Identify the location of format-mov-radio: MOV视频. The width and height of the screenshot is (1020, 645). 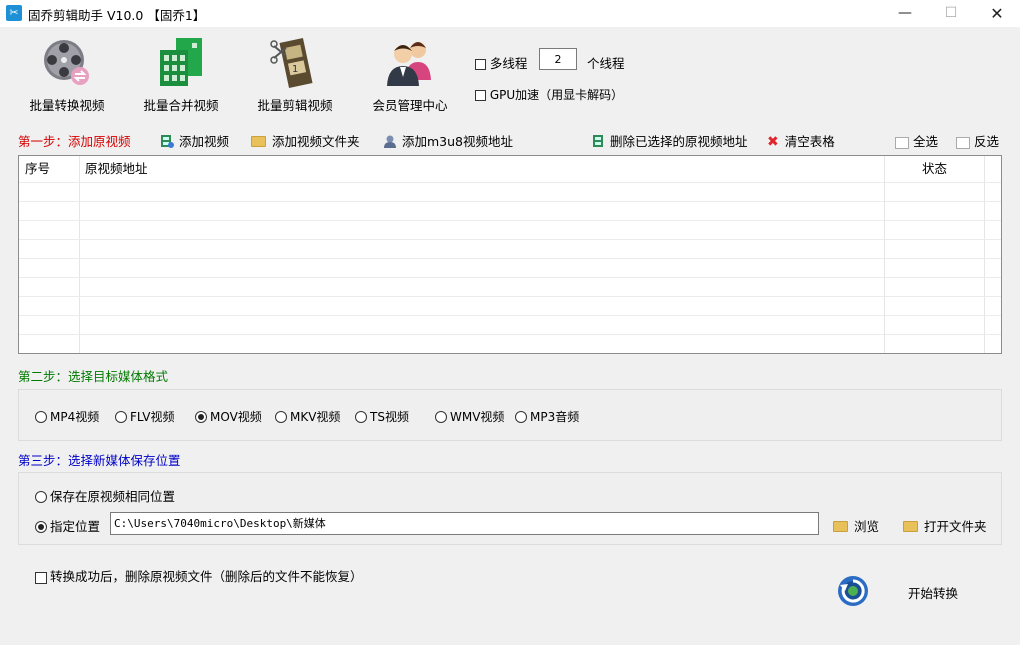
(228, 416).